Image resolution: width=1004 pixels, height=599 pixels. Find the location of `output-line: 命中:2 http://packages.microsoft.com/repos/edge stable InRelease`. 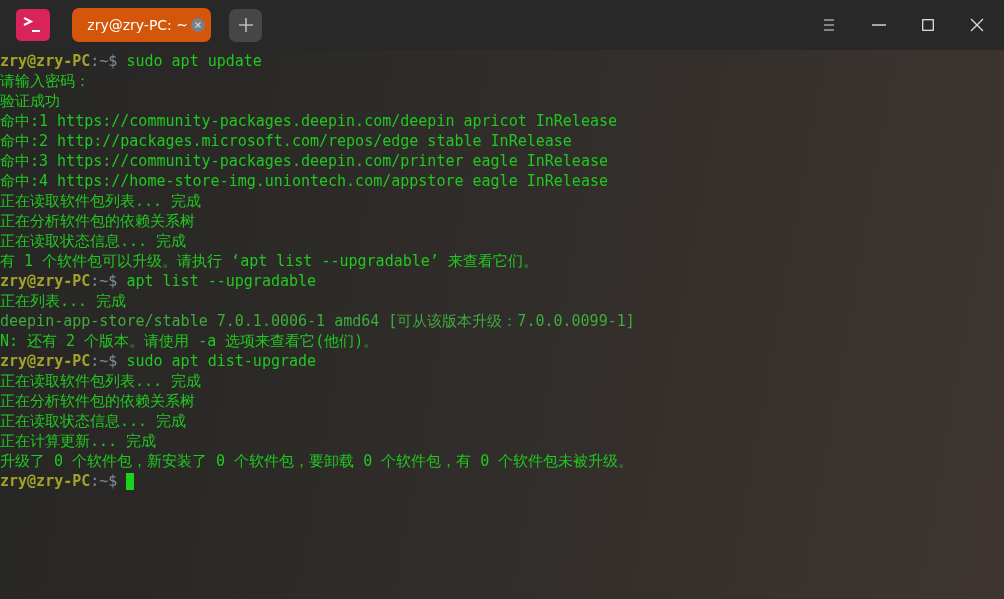

output-line: 命中:2 http://packages.microsoft.com/repos/edge stable InRelease is located at coordinates (286, 141).